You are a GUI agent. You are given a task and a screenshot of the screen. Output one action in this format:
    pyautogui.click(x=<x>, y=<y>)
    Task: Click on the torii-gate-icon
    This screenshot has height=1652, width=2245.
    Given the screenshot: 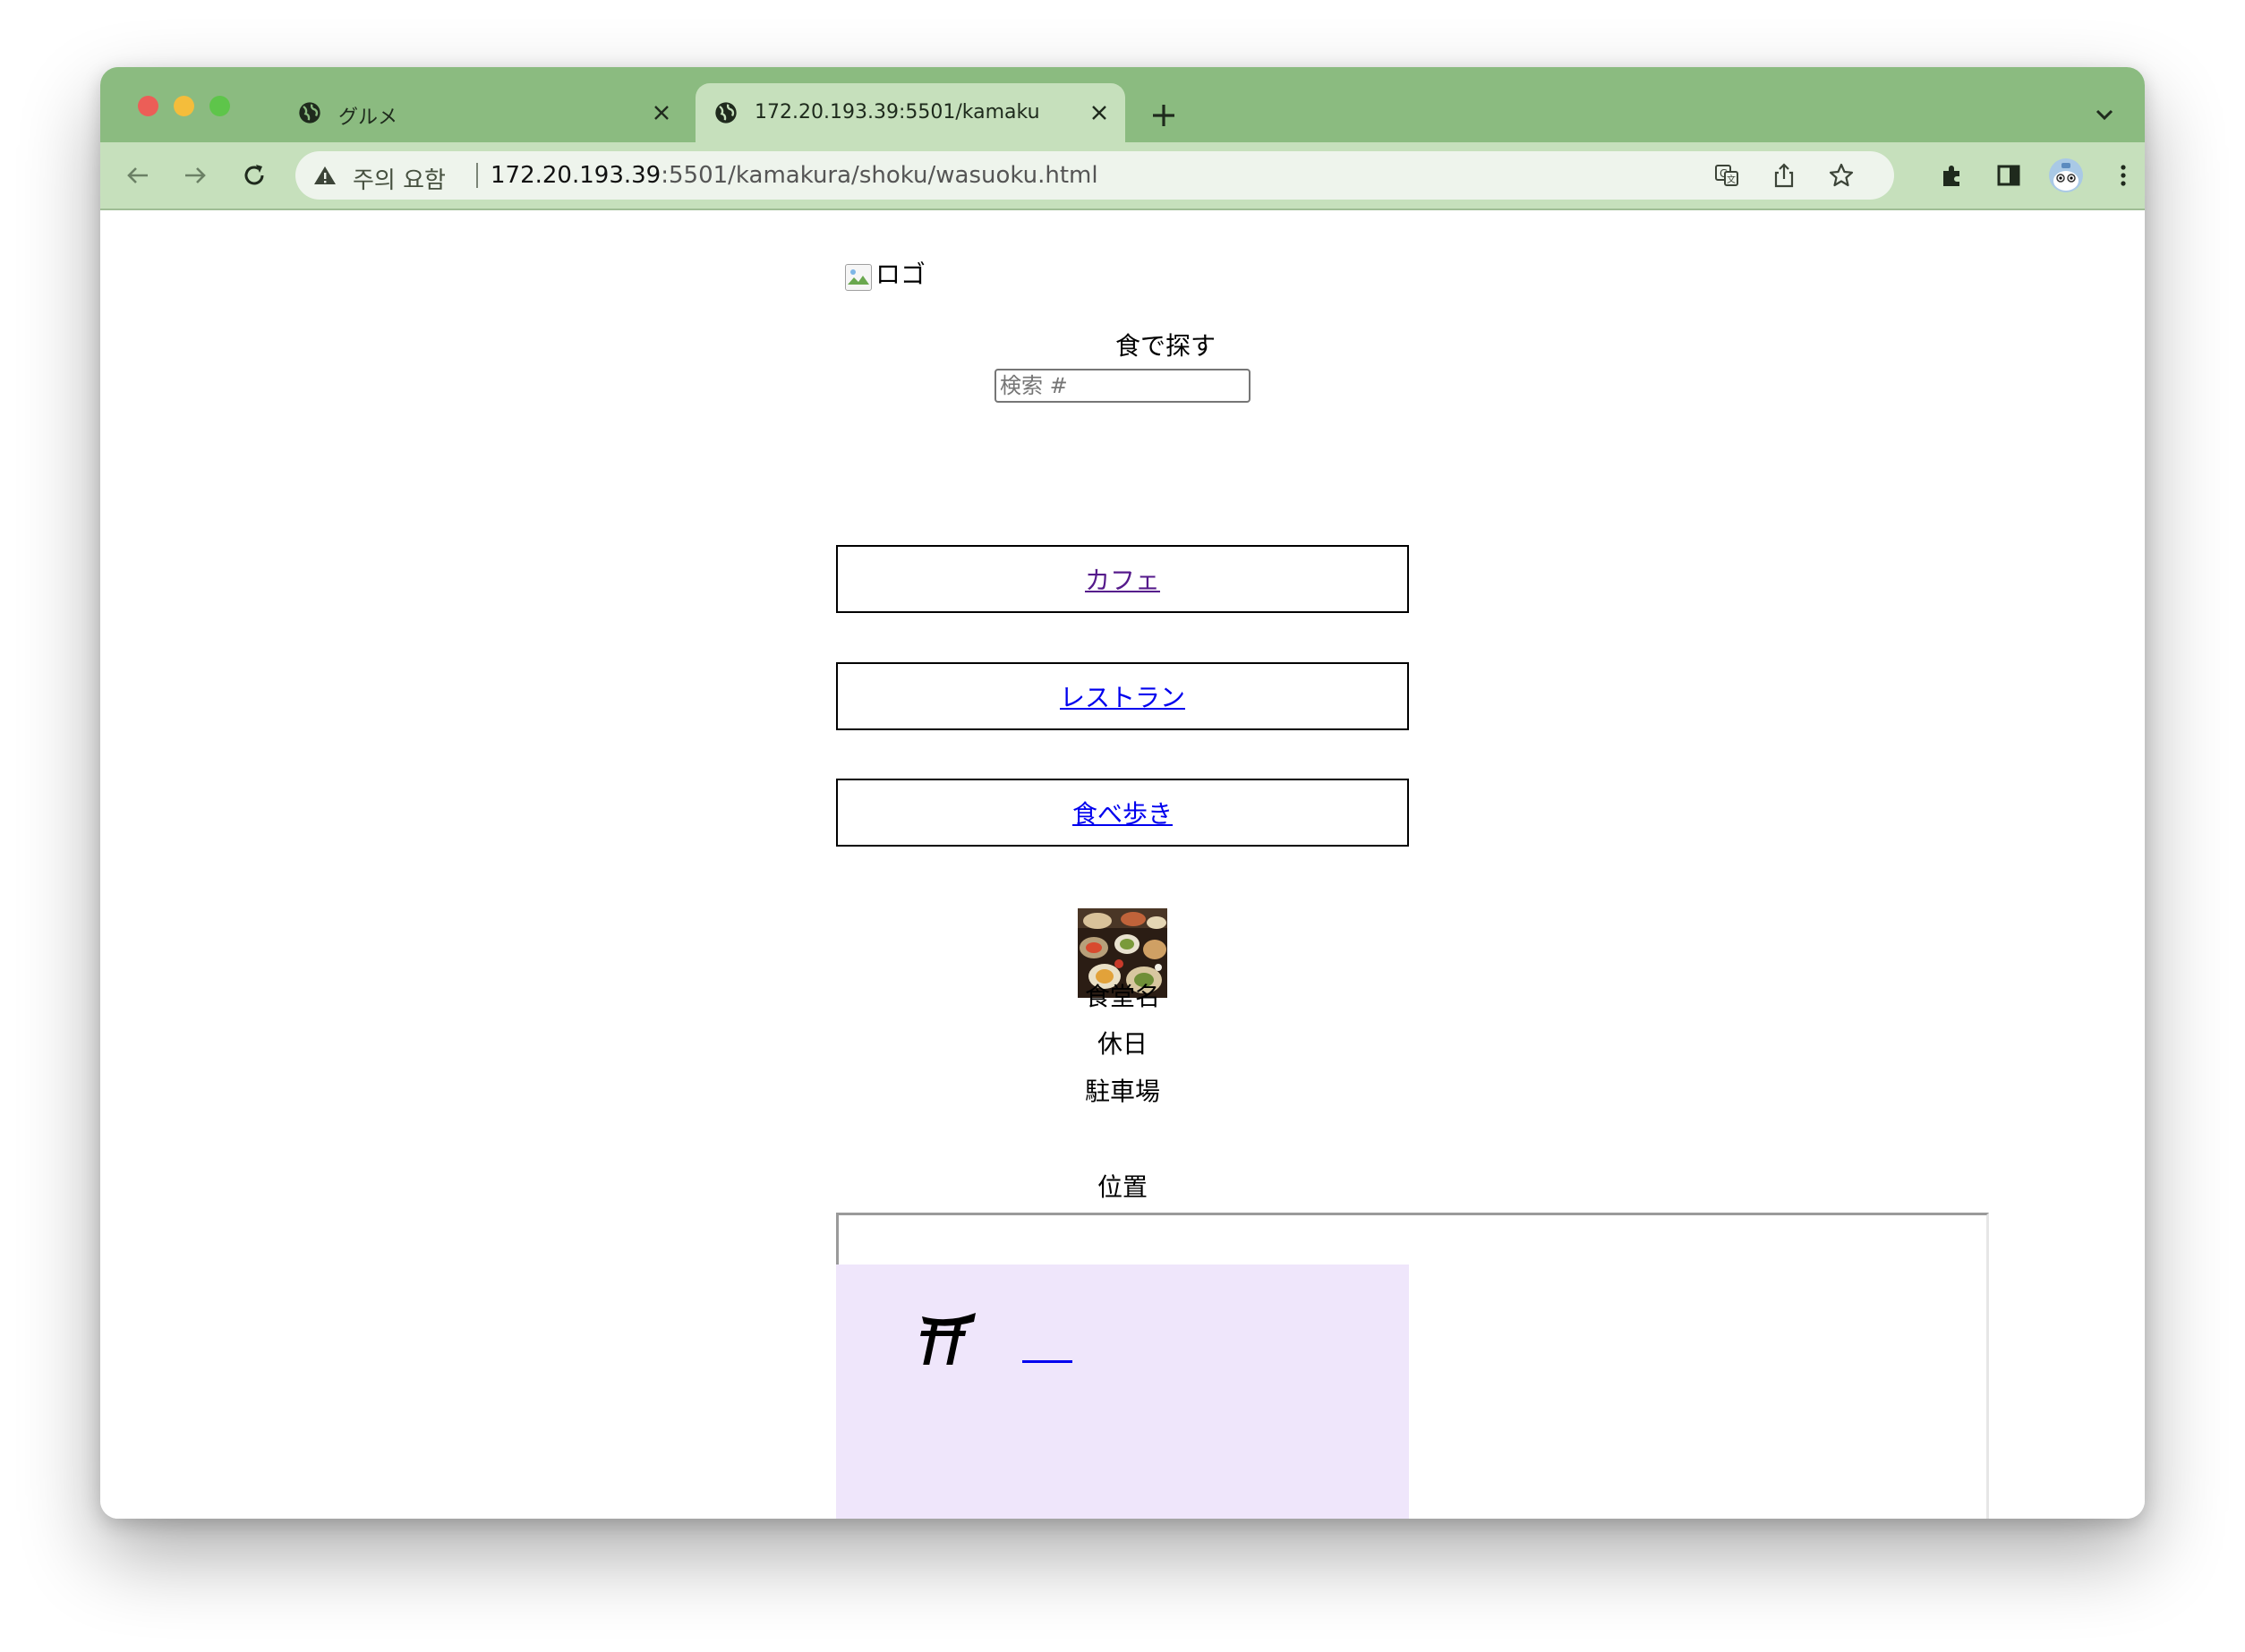 What is the action you would take?
    pyautogui.click(x=948, y=1339)
    